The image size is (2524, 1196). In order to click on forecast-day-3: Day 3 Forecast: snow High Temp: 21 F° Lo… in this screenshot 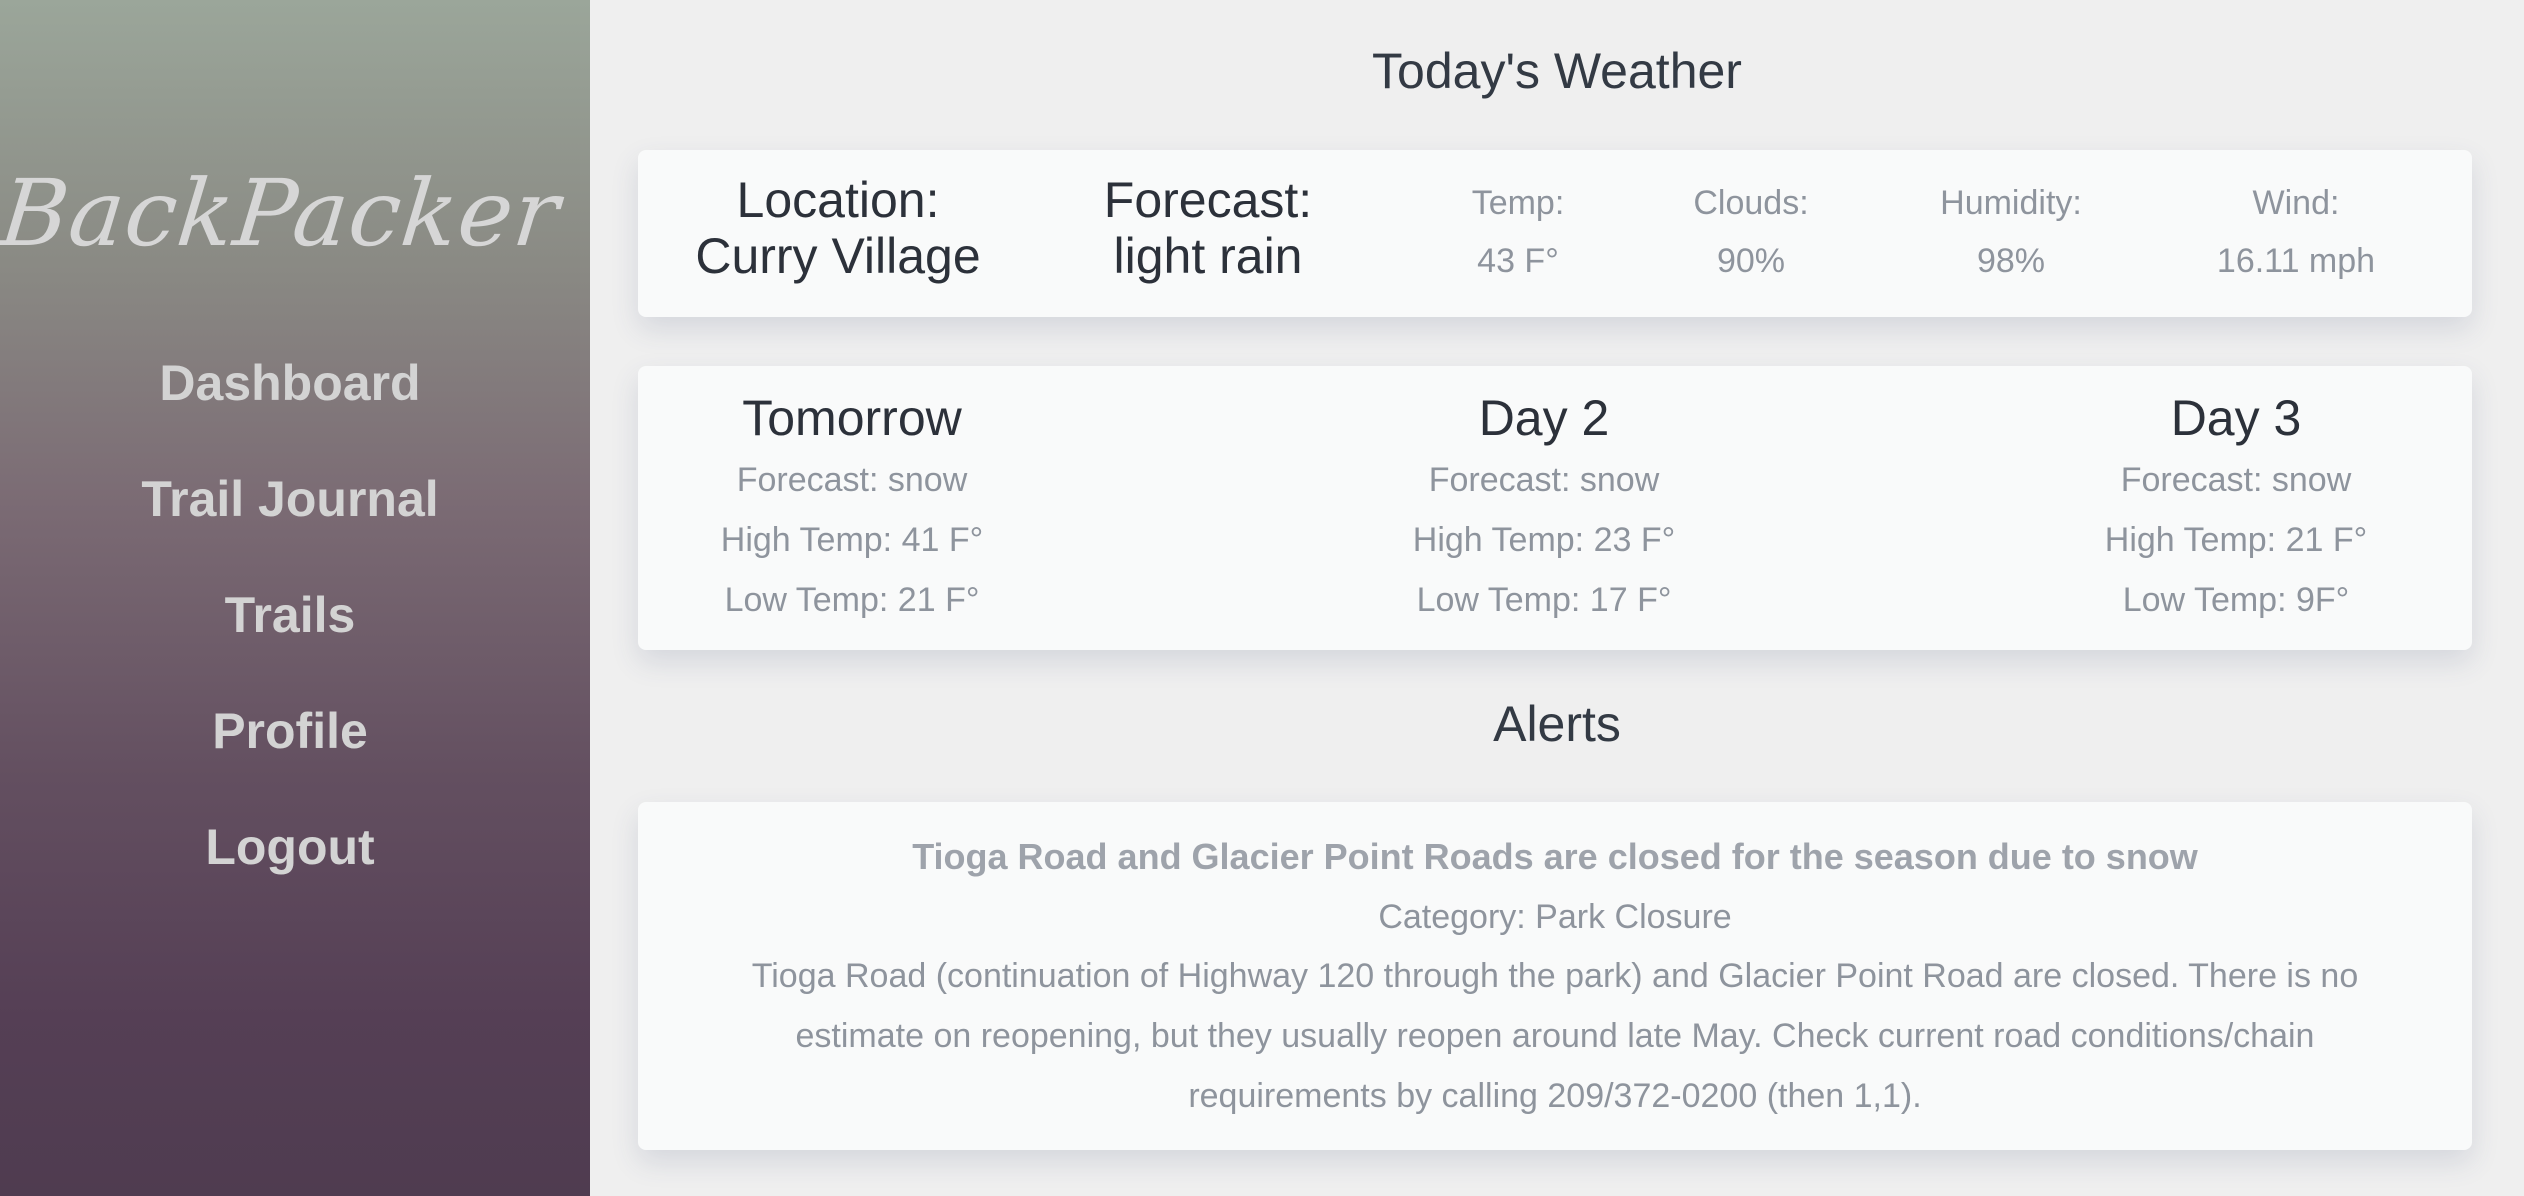, I will do `click(2236, 508)`.